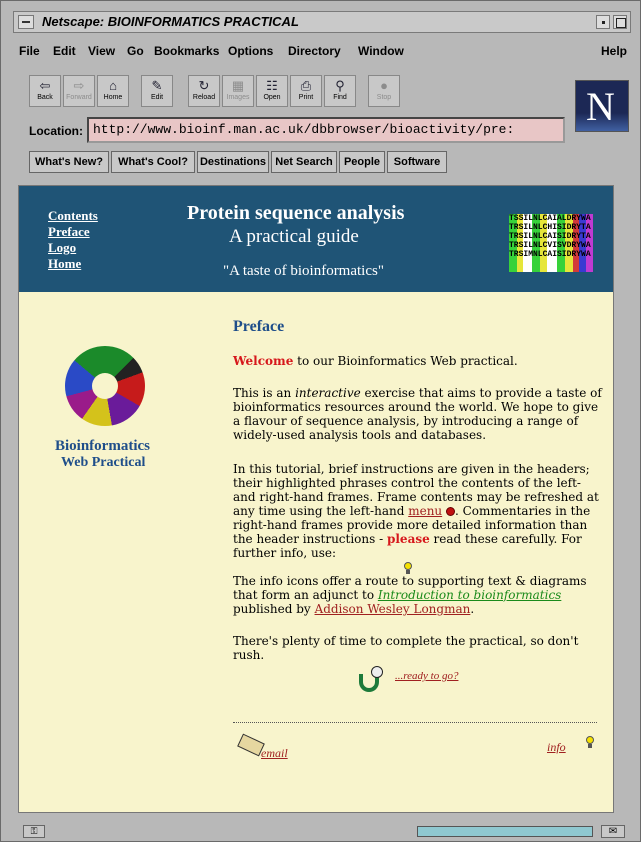 The height and width of the screenshot is (842, 641). I want to click on red-dot-icon, so click(450, 511).